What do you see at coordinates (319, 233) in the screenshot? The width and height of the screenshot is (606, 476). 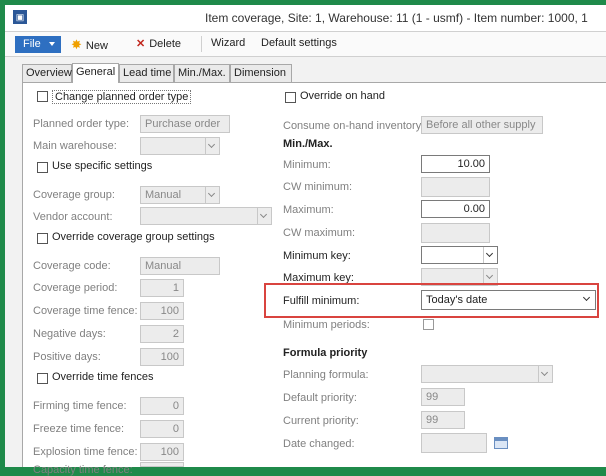 I see `cw-maximum-label: CW maximum:` at bounding box center [319, 233].